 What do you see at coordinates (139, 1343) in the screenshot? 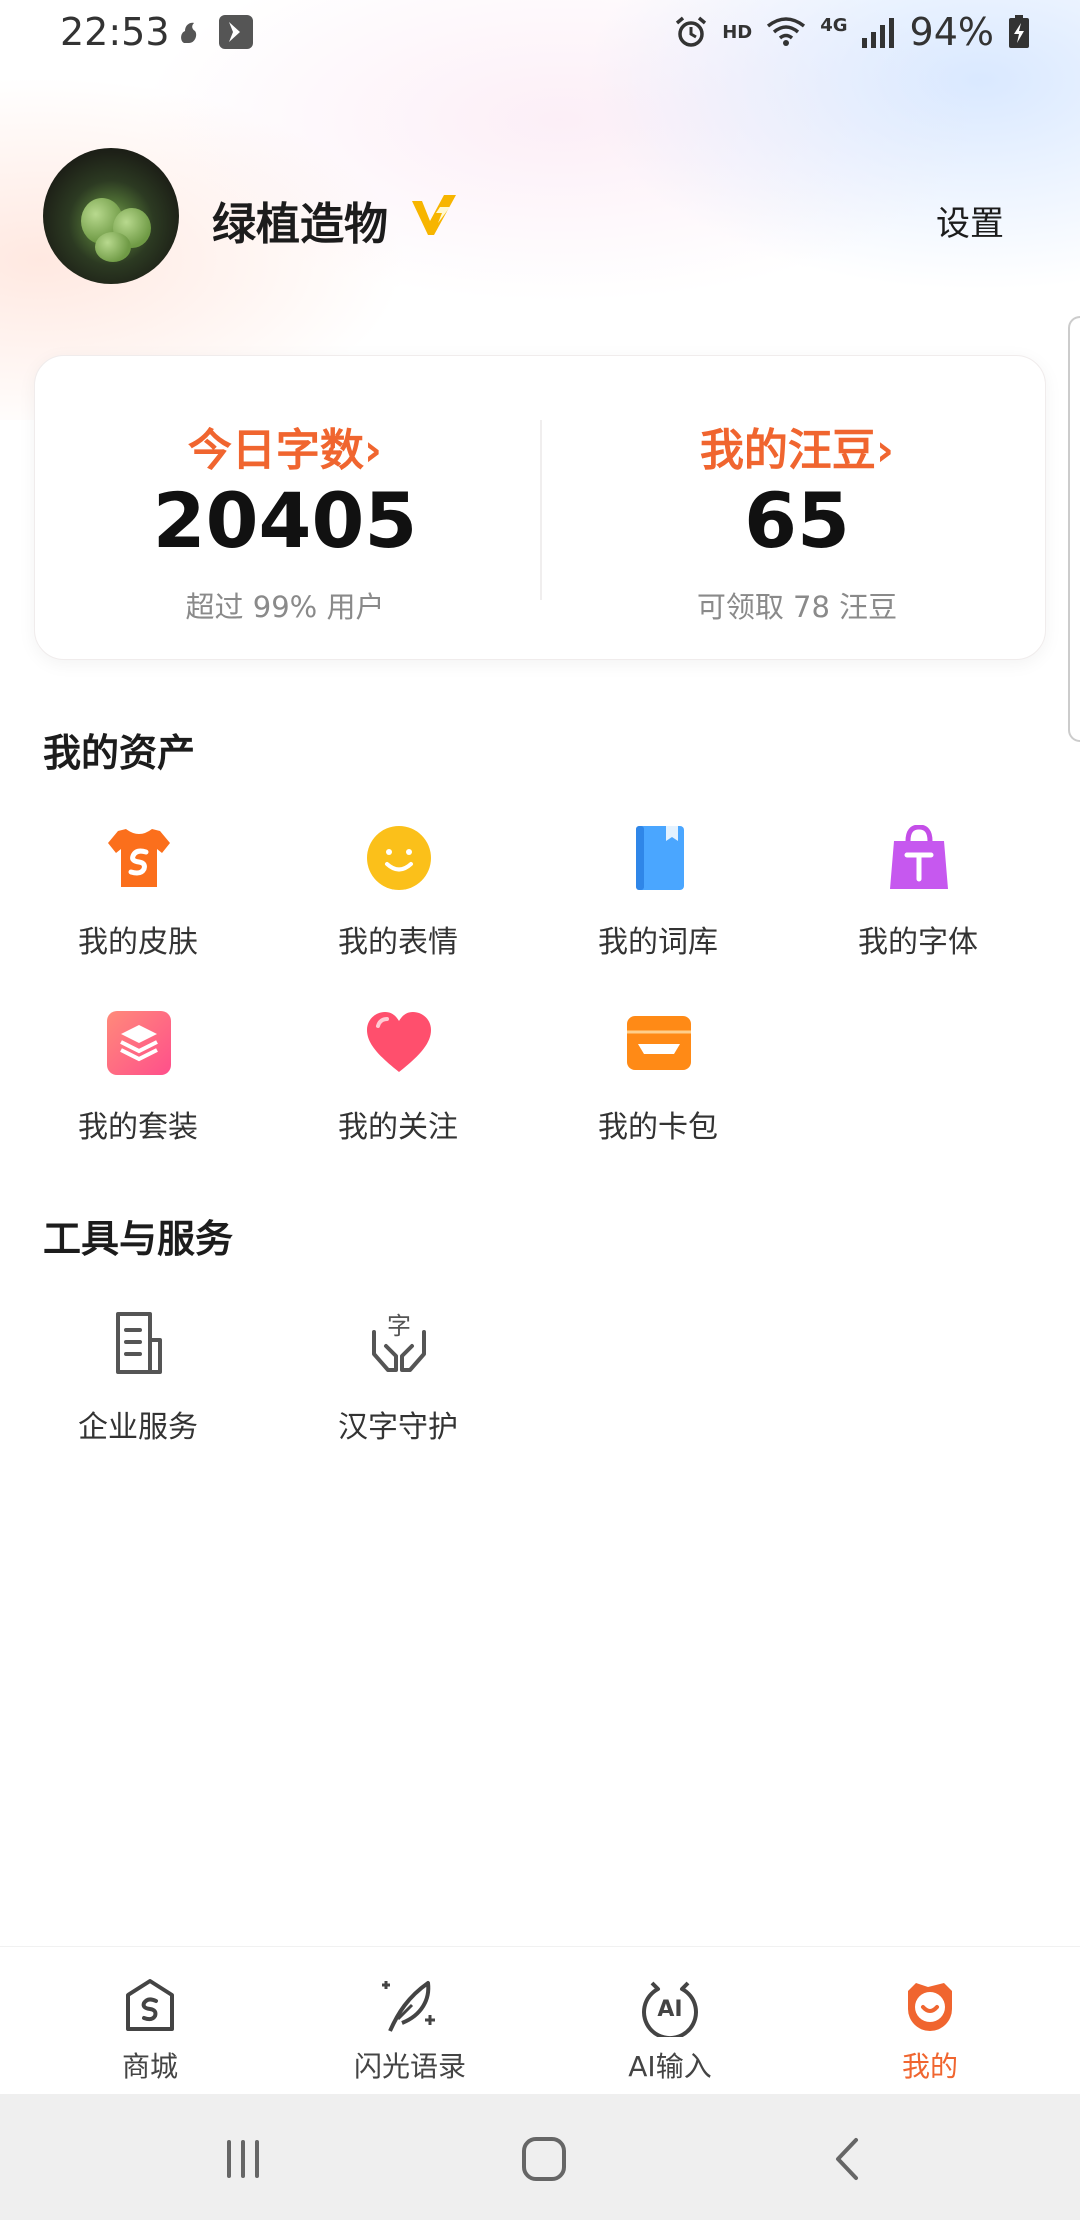
I see `document-icon` at bounding box center [139, 1343].